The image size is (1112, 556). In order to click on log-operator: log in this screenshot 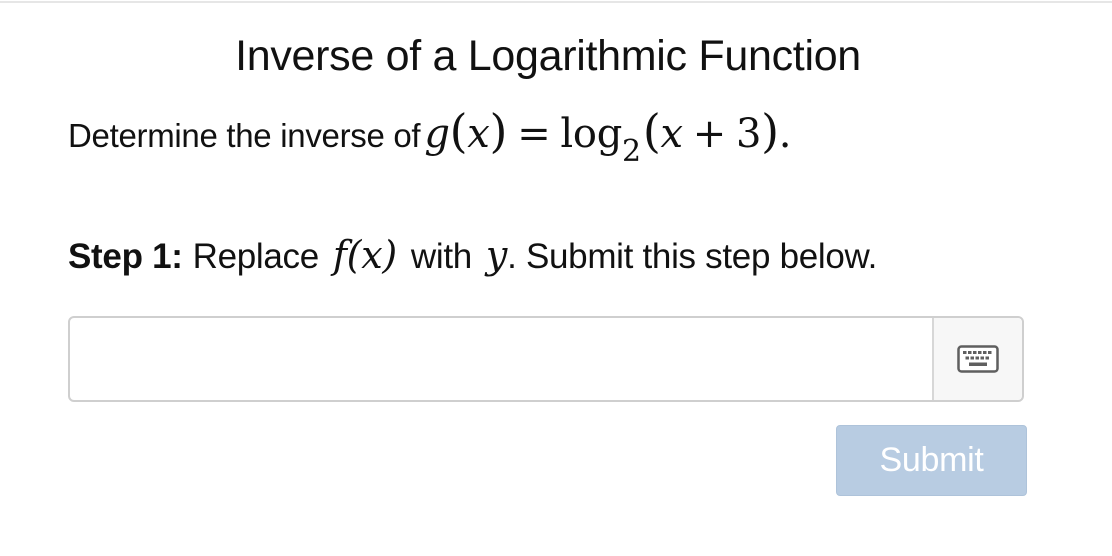, I will do `click(591, 134)`.